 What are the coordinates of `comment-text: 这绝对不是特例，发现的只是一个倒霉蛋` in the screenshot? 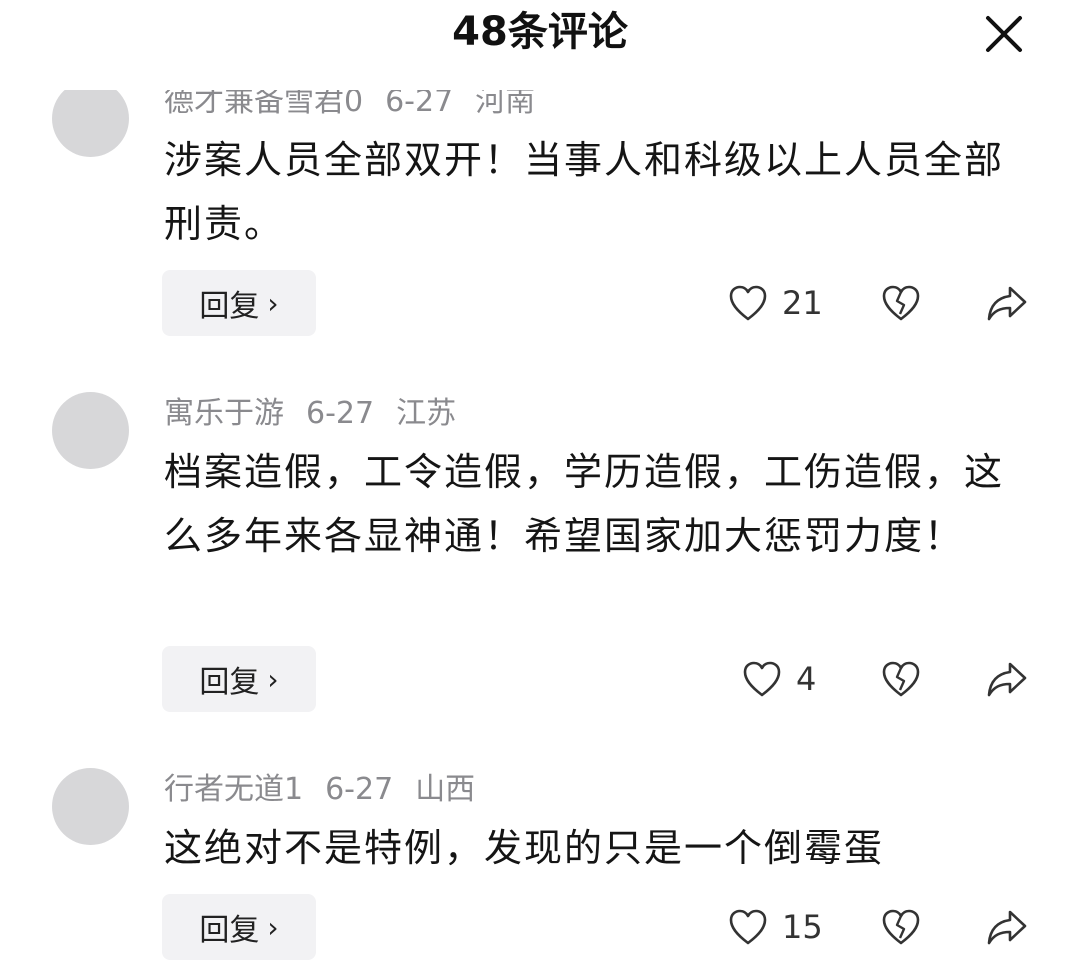 It's located at (524, 848).